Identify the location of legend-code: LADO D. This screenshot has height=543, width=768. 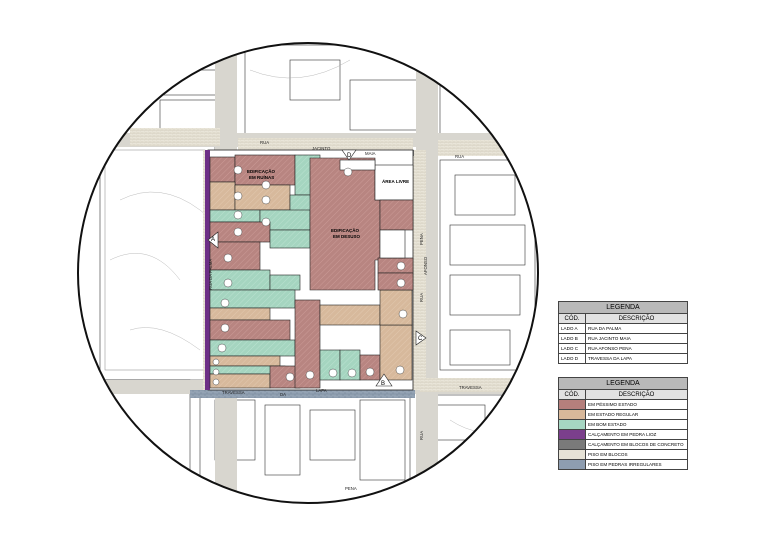
(572, 358).